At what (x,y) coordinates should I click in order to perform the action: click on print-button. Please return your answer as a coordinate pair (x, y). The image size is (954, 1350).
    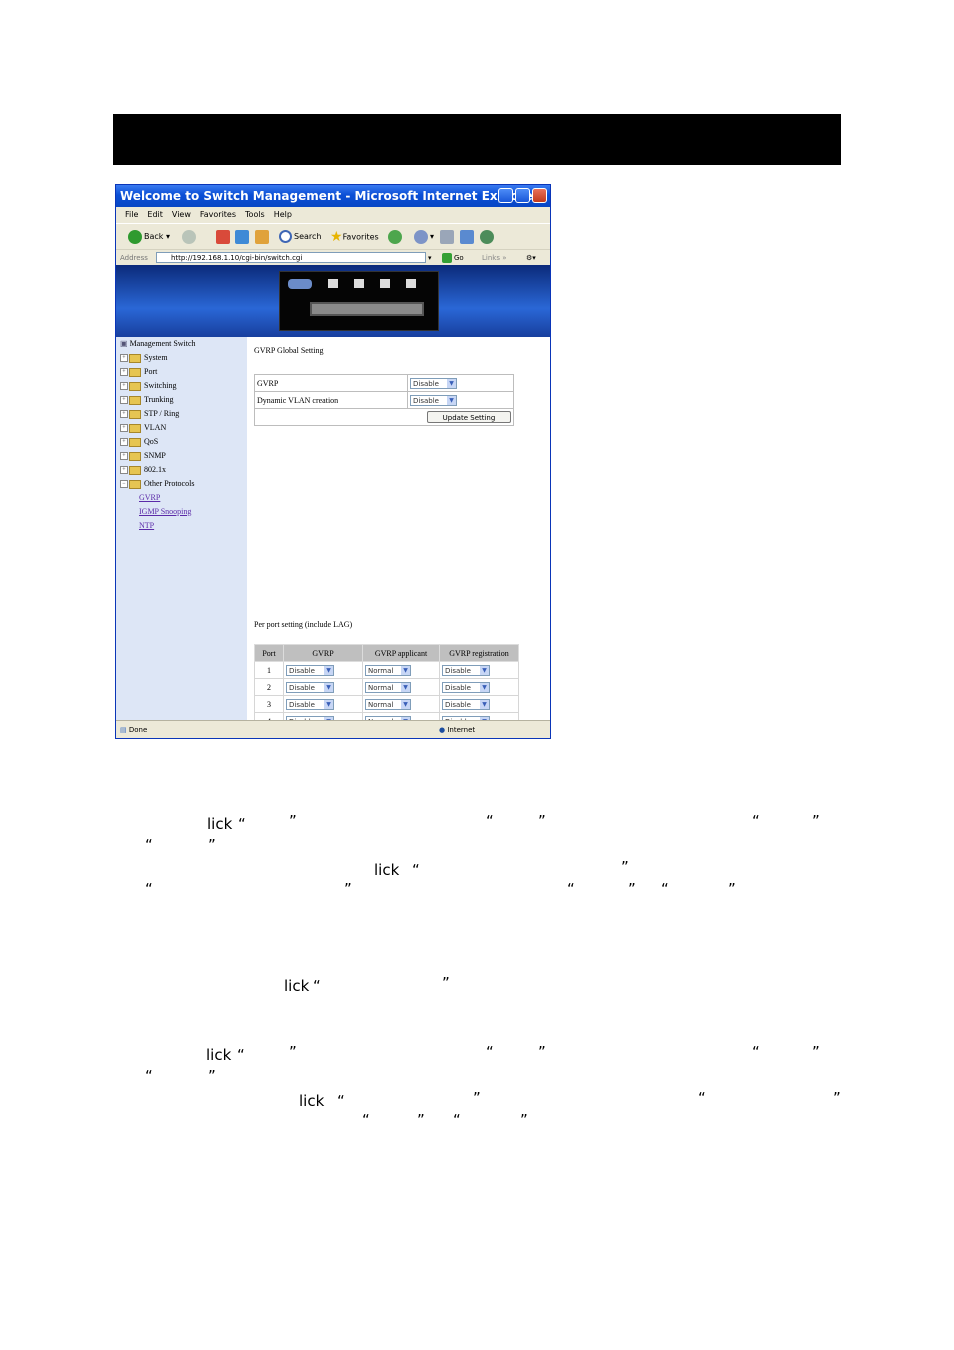
    Looking at the image, I should click on (448, 237).